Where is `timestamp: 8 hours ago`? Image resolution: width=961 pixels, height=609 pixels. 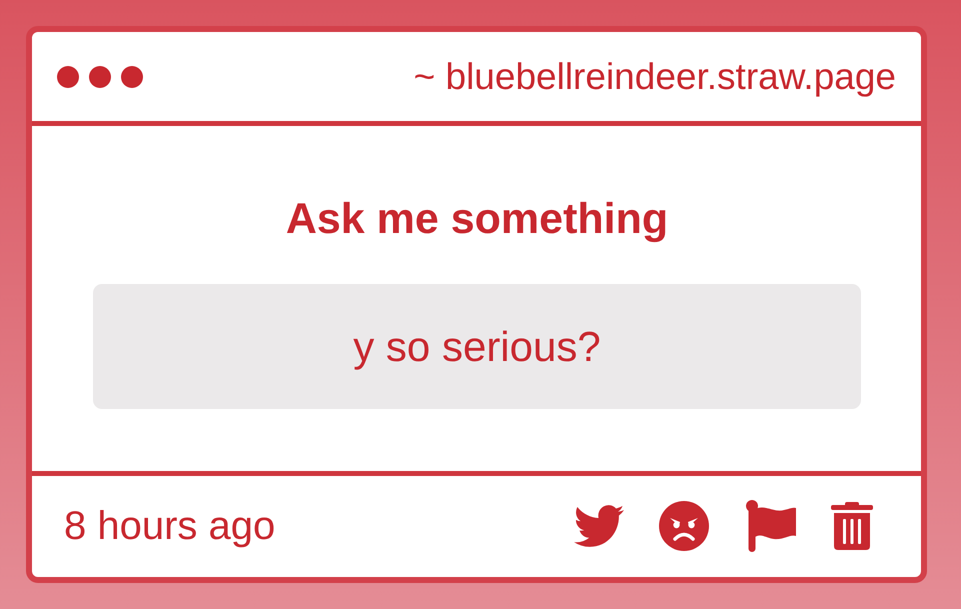 timestamp: 8 hours ago is located at coordinates (170, 525).